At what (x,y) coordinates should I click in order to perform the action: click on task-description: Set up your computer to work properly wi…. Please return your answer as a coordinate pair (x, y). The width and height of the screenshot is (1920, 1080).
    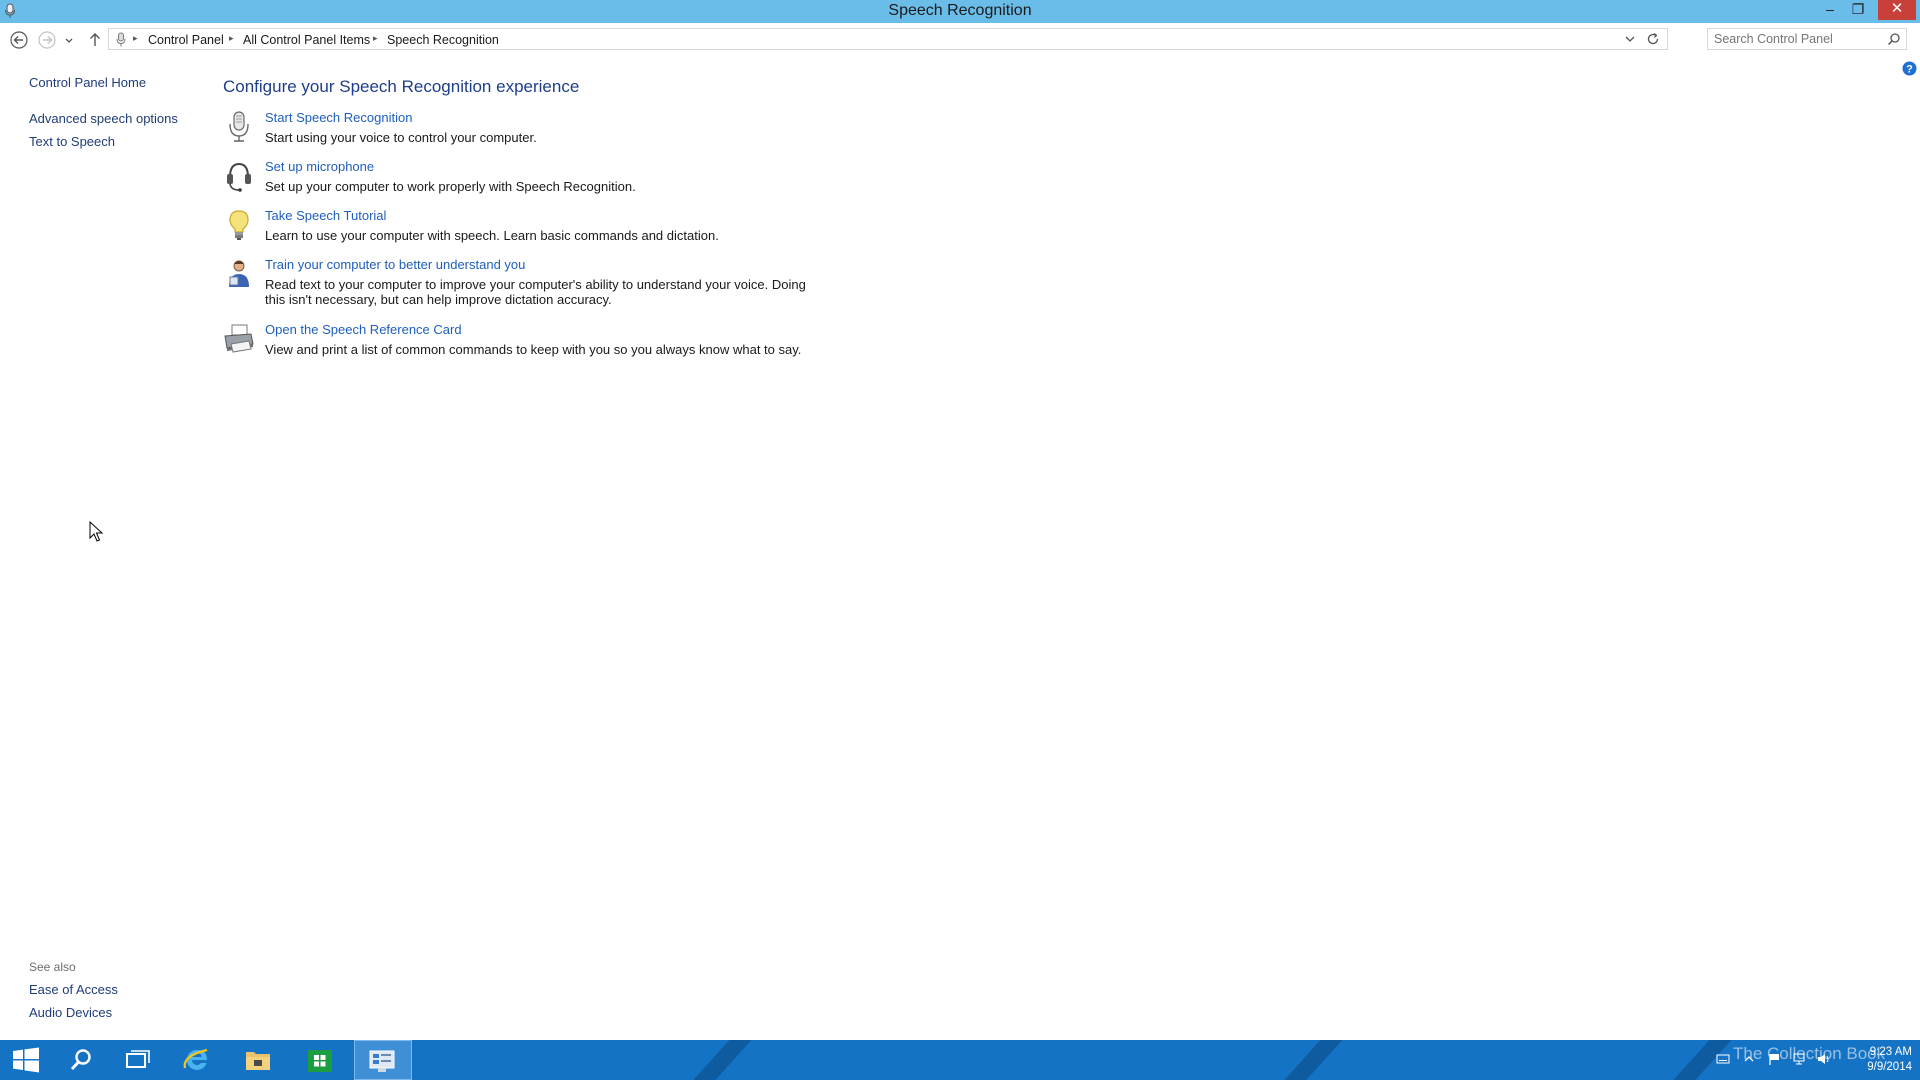
    Looking at the image, I should click on (450, 186).